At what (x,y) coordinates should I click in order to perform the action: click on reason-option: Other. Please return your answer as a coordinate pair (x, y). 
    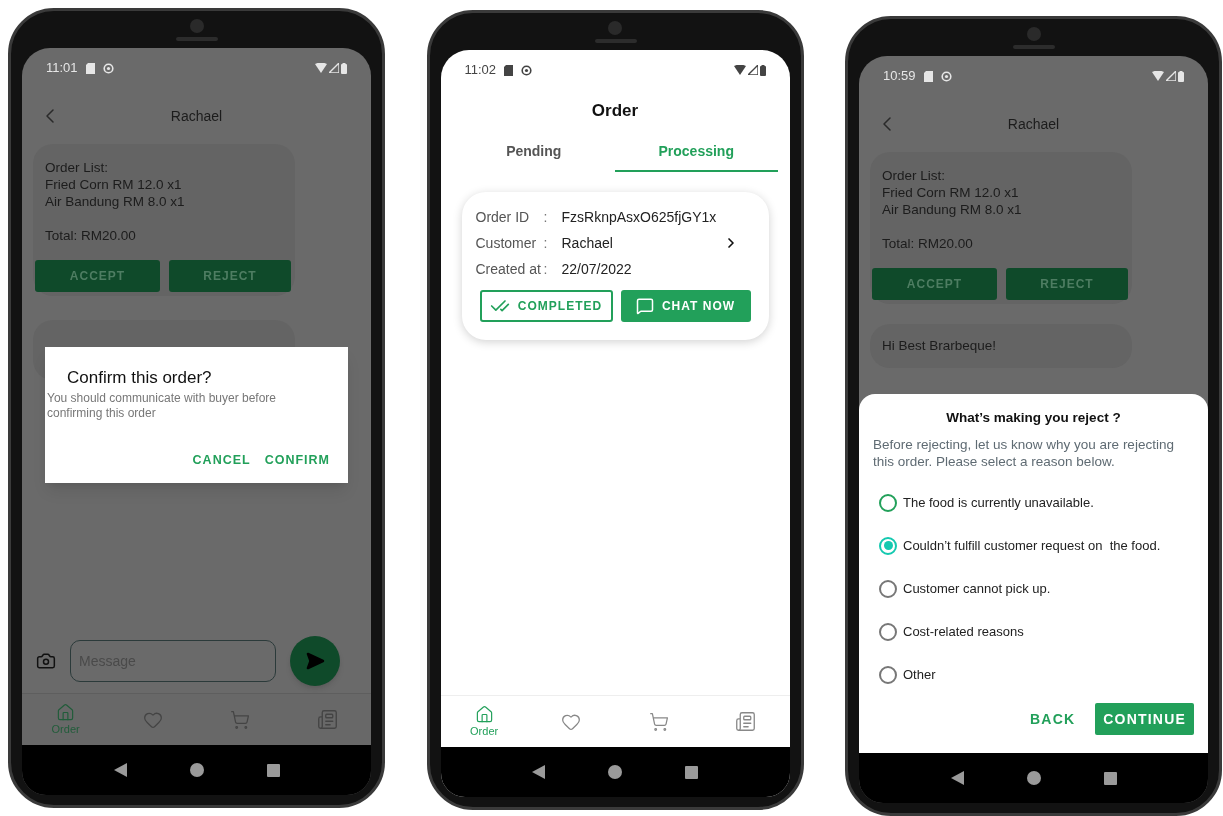
    Looking at the image, I should click on (1033, 674).